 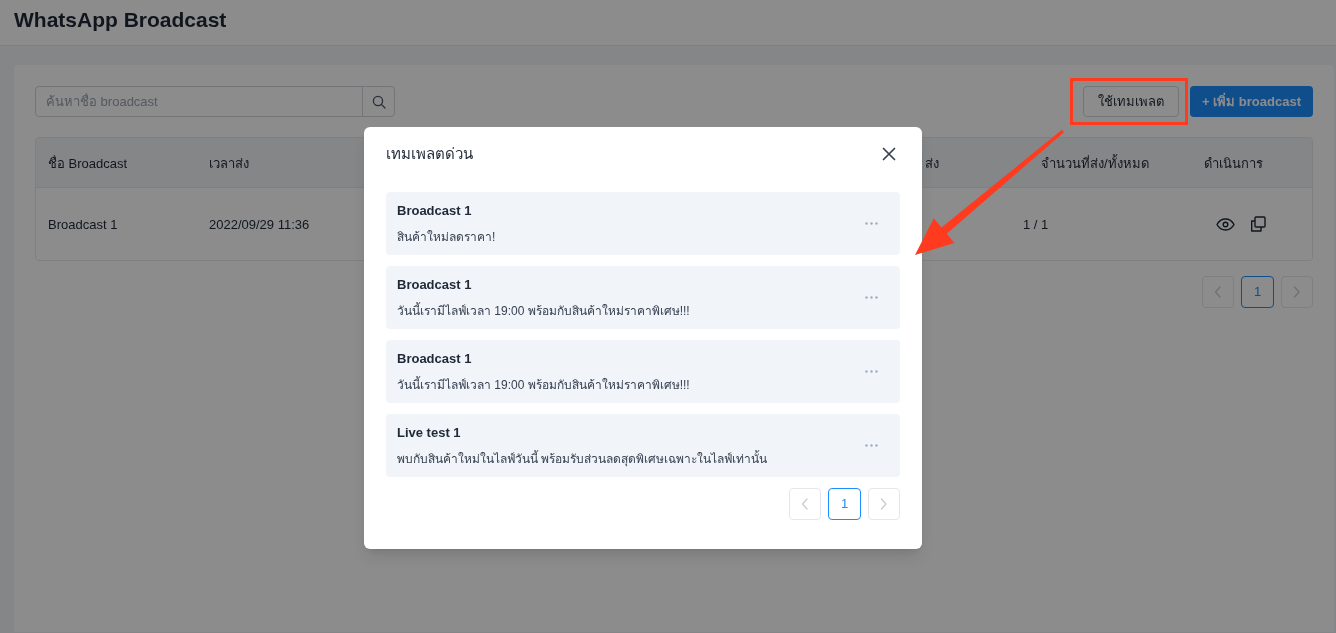 I want to click on template-button: ใช้เทมเพลต, so click(x=1131, y=101).